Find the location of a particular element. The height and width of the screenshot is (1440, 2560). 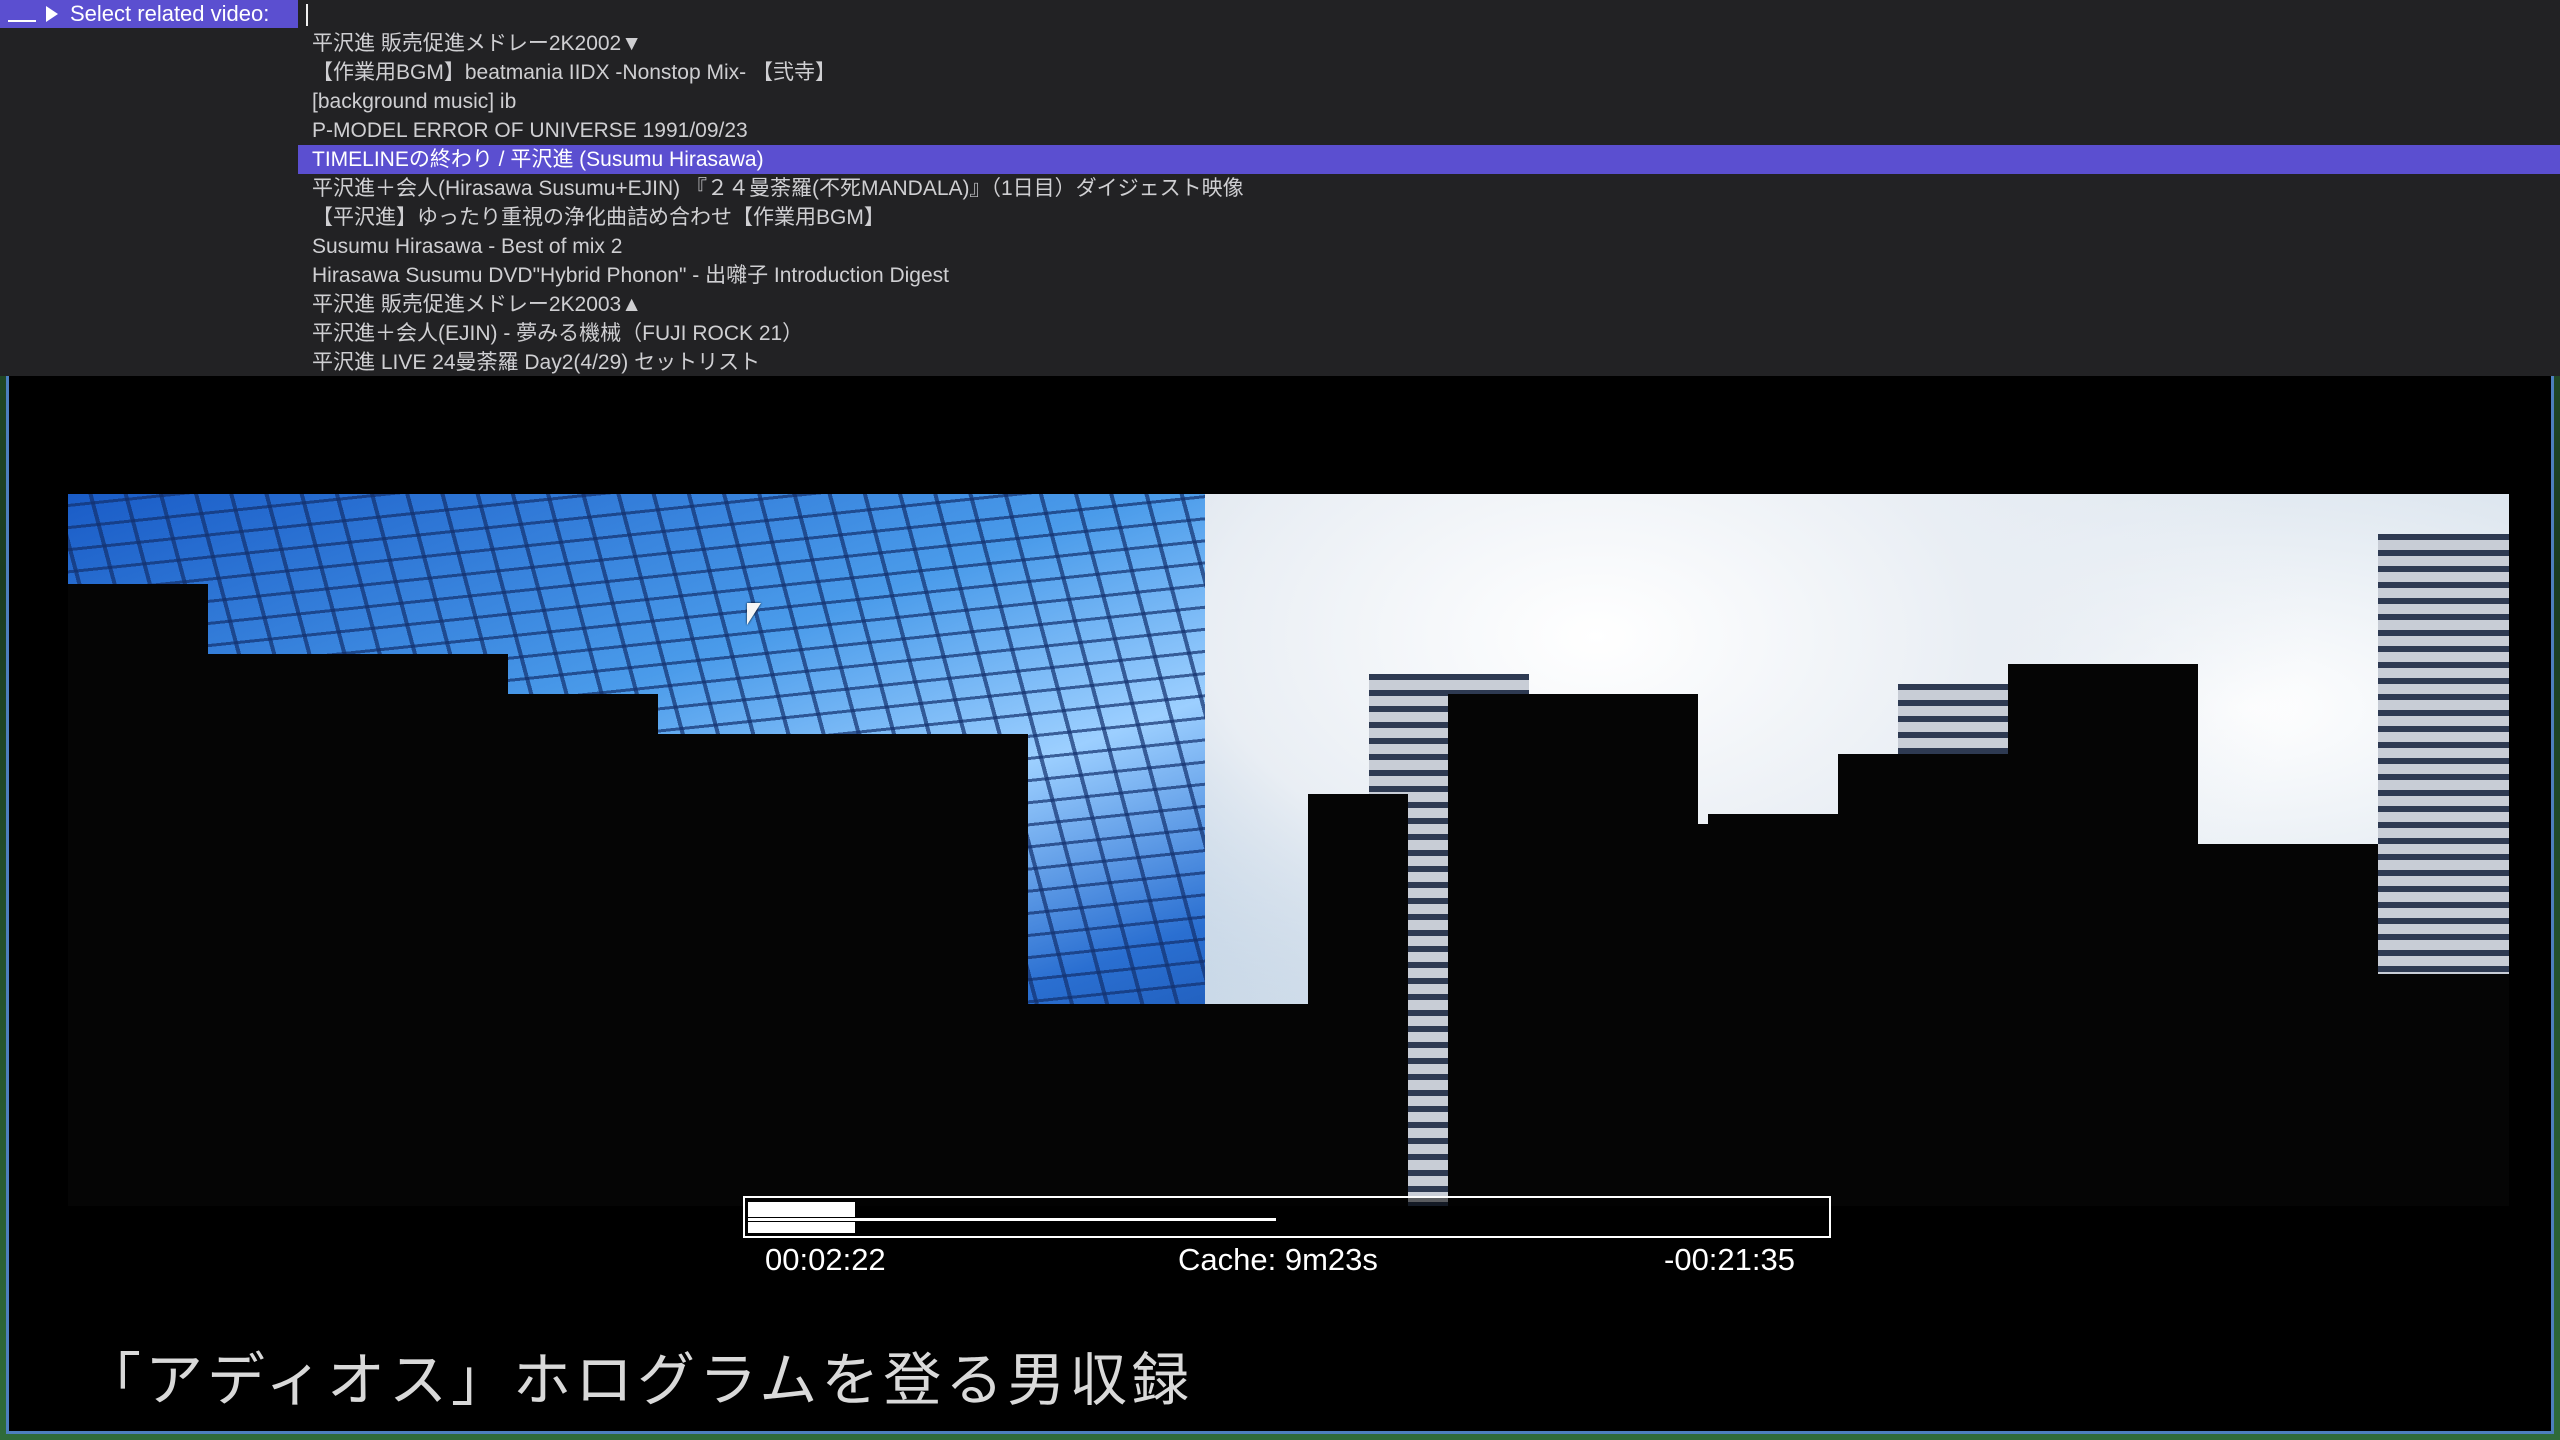

select-prompt-label: Select related video: is located at coordinates (170, 13).